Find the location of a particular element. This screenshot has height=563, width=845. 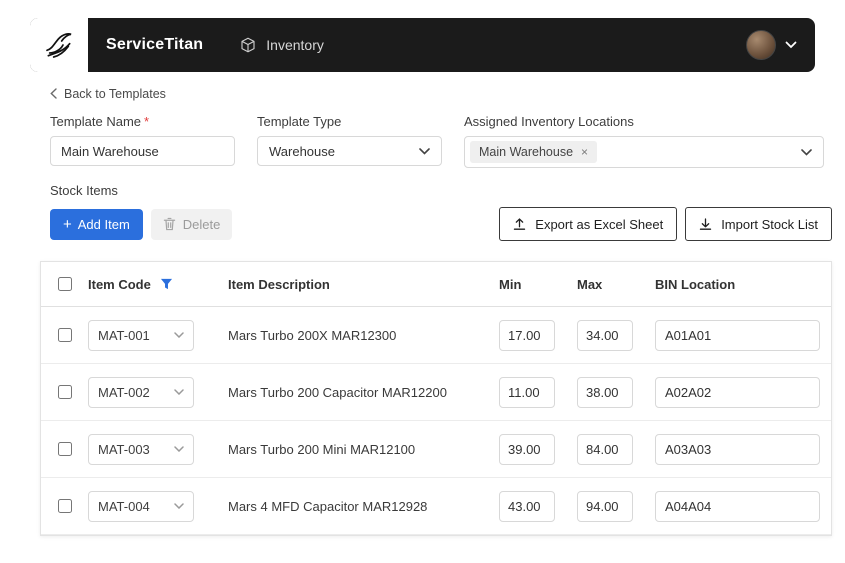

download-icon is located at coordinates (706, 224).